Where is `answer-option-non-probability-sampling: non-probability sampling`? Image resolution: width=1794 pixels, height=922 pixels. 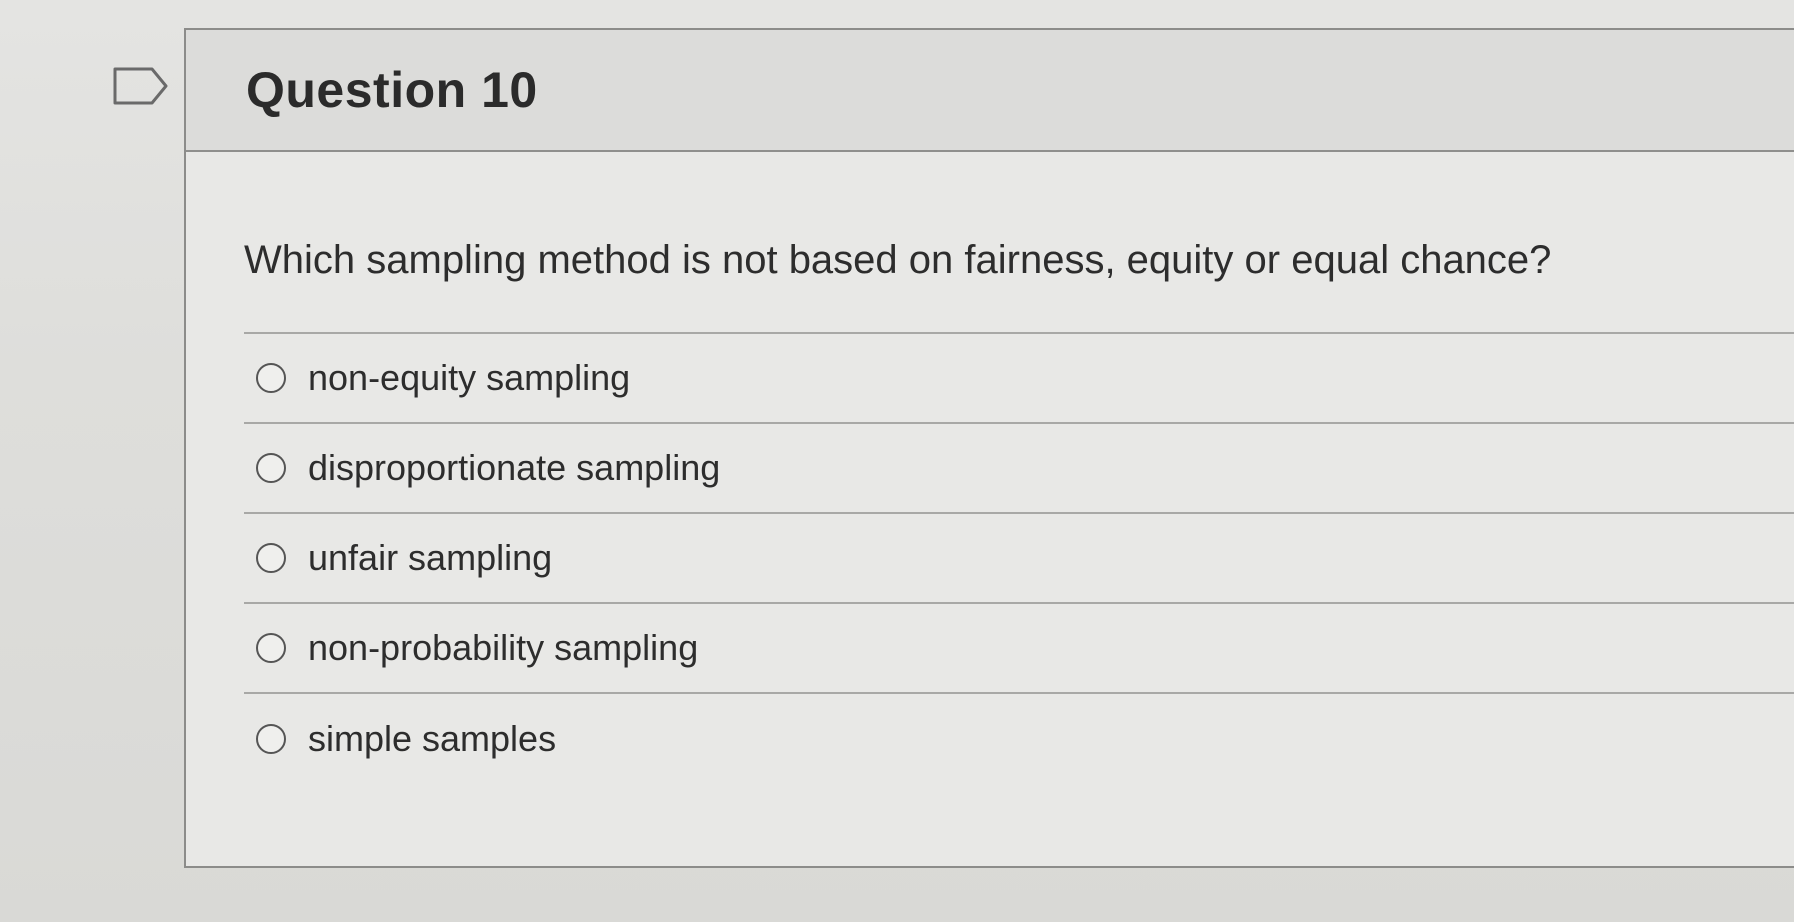 answer-option-non-probability-sampling: non-probability sampling is located at coordinates (1019, 649).